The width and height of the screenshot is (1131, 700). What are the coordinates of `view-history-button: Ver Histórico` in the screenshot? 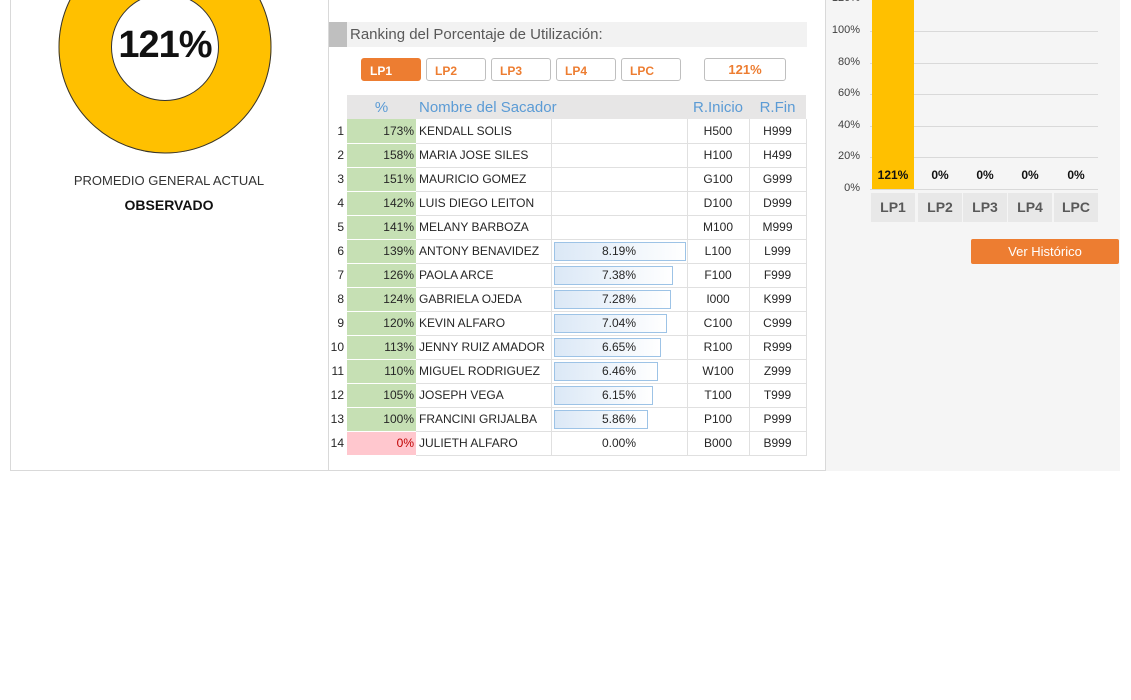 It's located at (1045, 251).